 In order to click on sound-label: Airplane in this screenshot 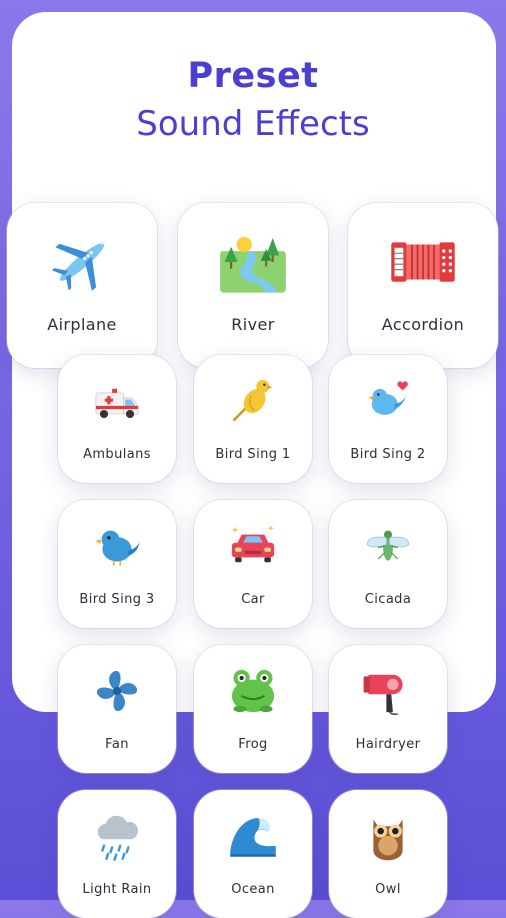, I will do `click(82, 324)`.